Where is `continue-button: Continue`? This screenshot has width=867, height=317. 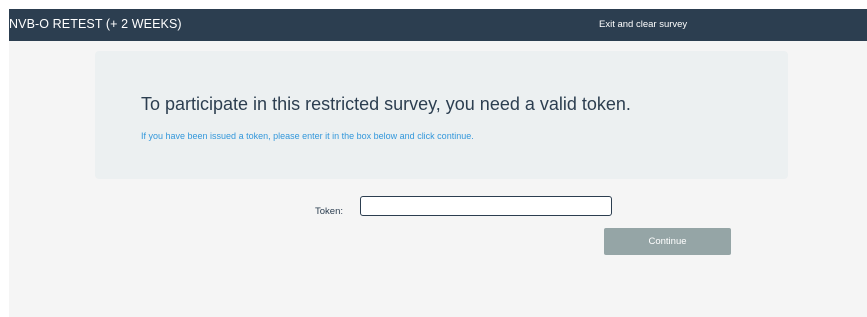
continue-button: Continue is located at coordinates (667, 241).